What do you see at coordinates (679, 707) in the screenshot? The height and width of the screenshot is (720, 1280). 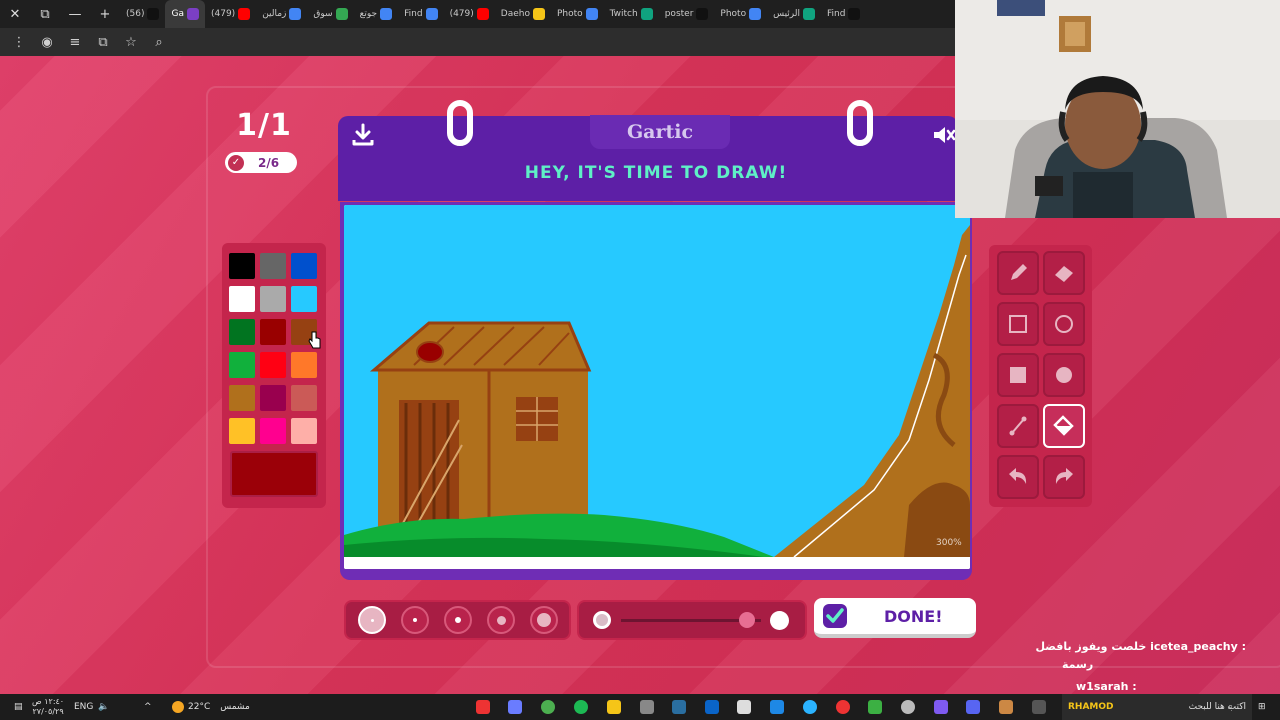 I see `steam-icon` at bounding box center [679, 707].